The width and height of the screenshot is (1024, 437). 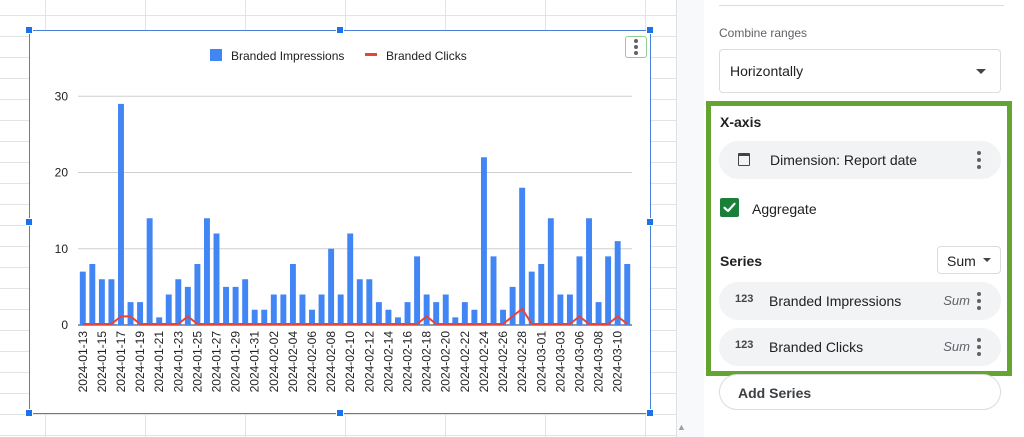 What do you see at coordinates (860, 71) in the screenshot?
I see `combine-ranges-select: Horizontally` at bounding box center [860, 71].